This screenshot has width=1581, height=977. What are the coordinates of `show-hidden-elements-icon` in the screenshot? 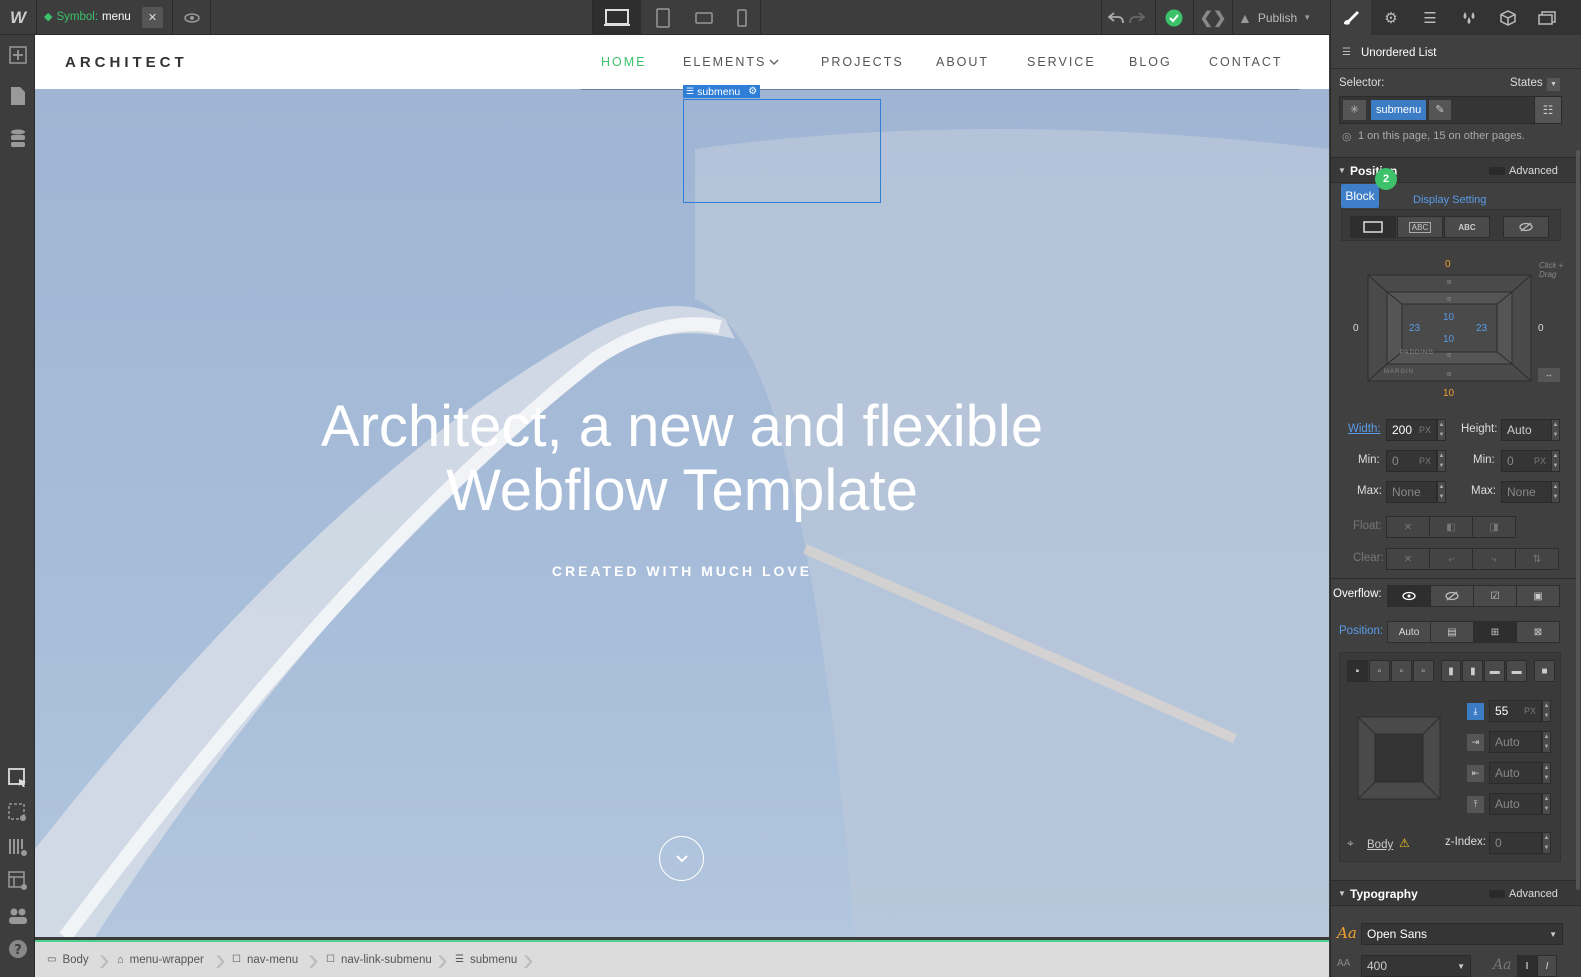 It's located at (17, 812).